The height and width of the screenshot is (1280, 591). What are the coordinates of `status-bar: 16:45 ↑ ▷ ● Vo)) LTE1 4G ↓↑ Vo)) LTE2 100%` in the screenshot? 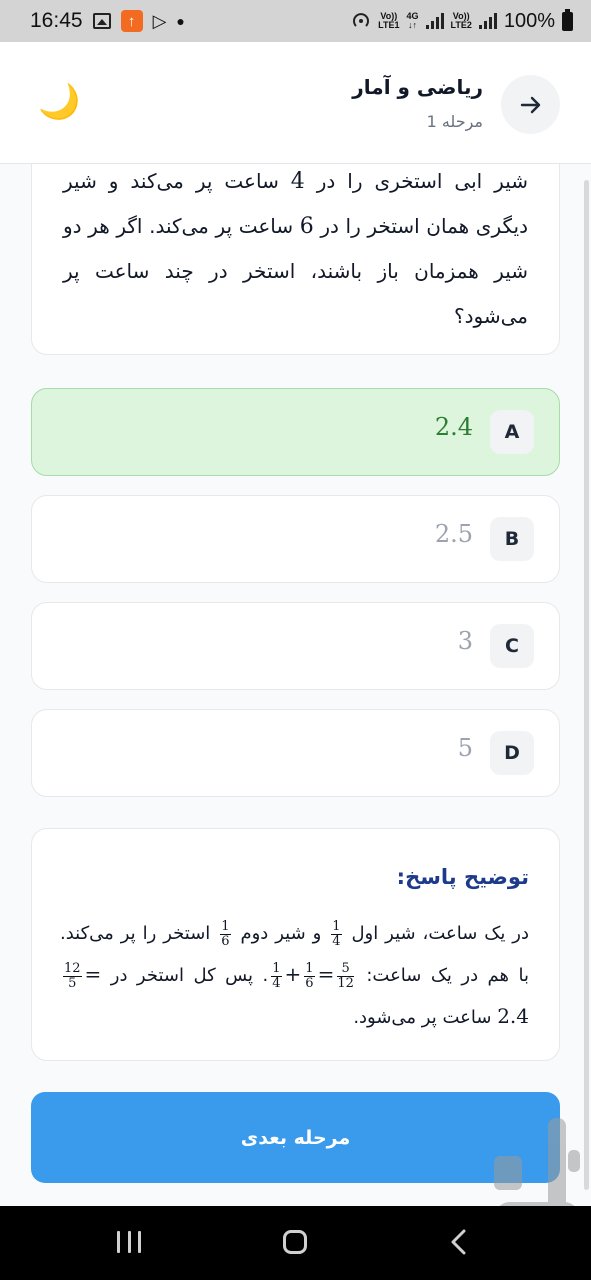 It's located at (295, 21).